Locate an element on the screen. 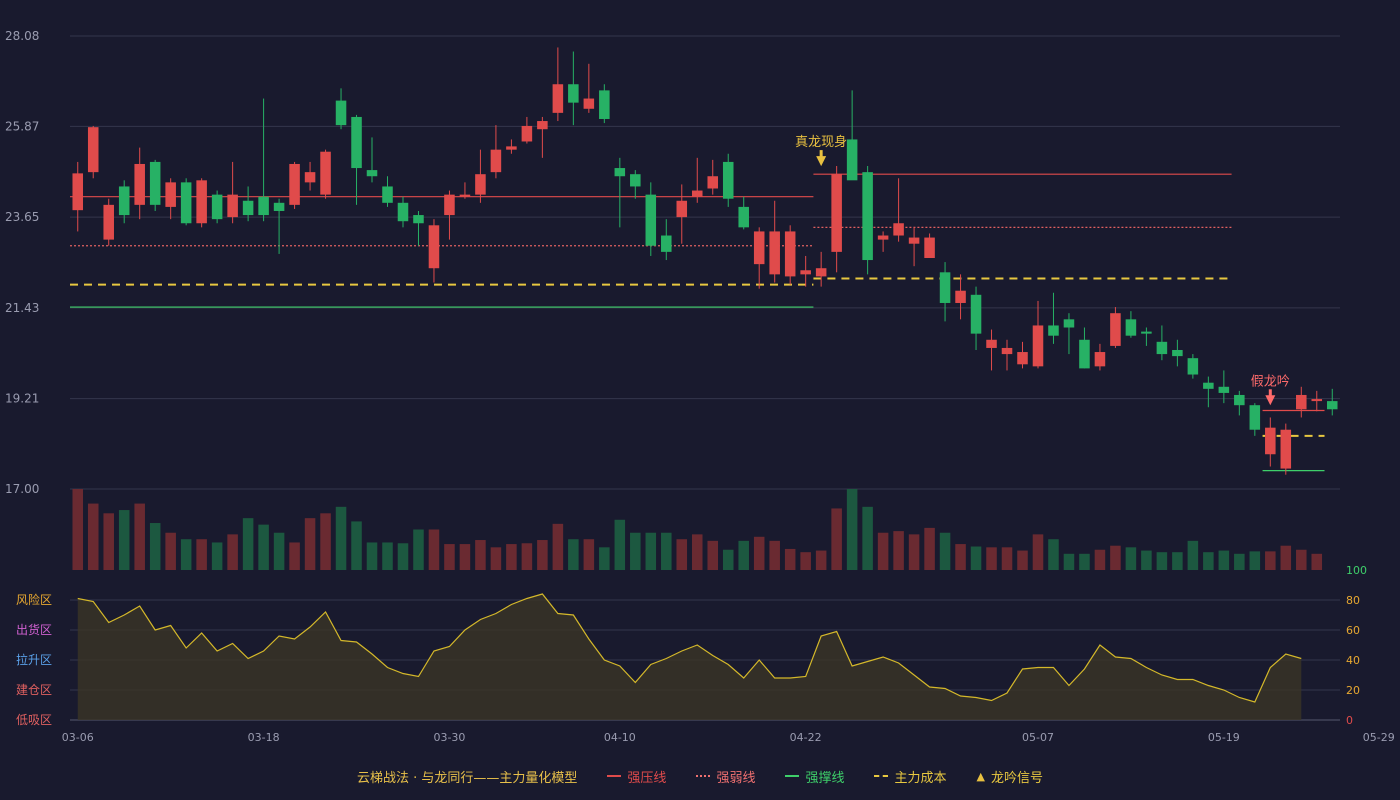  triangle-icon: ▲ is located at coordinates (980, 776).